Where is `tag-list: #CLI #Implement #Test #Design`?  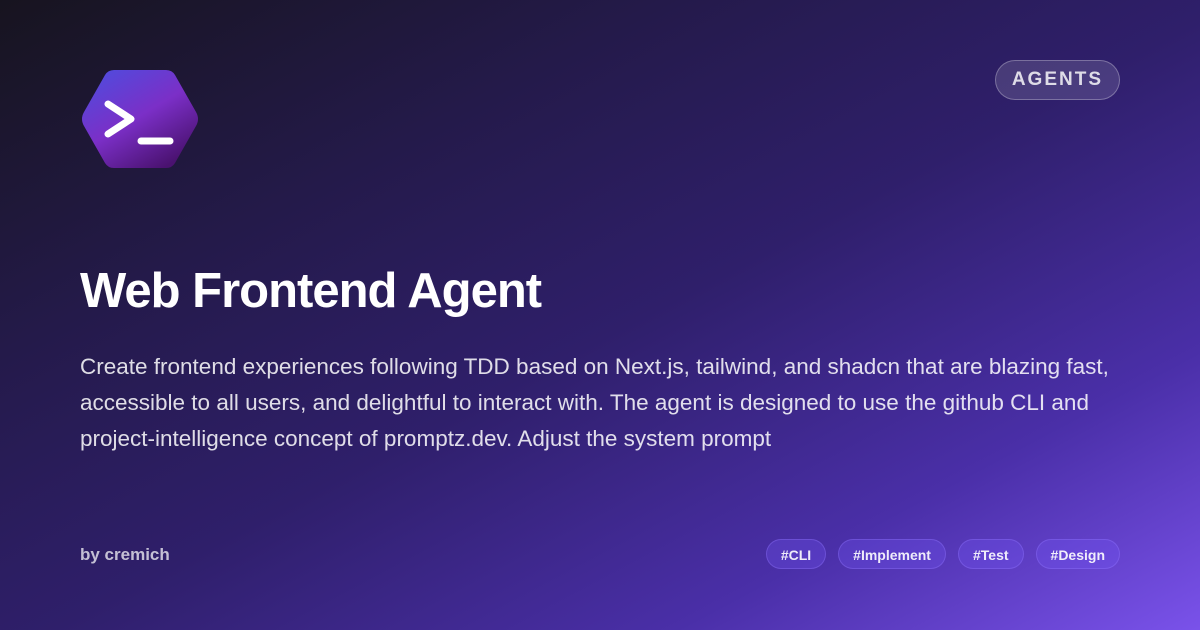
tag-list: #CLI #Implement #Test #Design is located at coordinates (942, 554).